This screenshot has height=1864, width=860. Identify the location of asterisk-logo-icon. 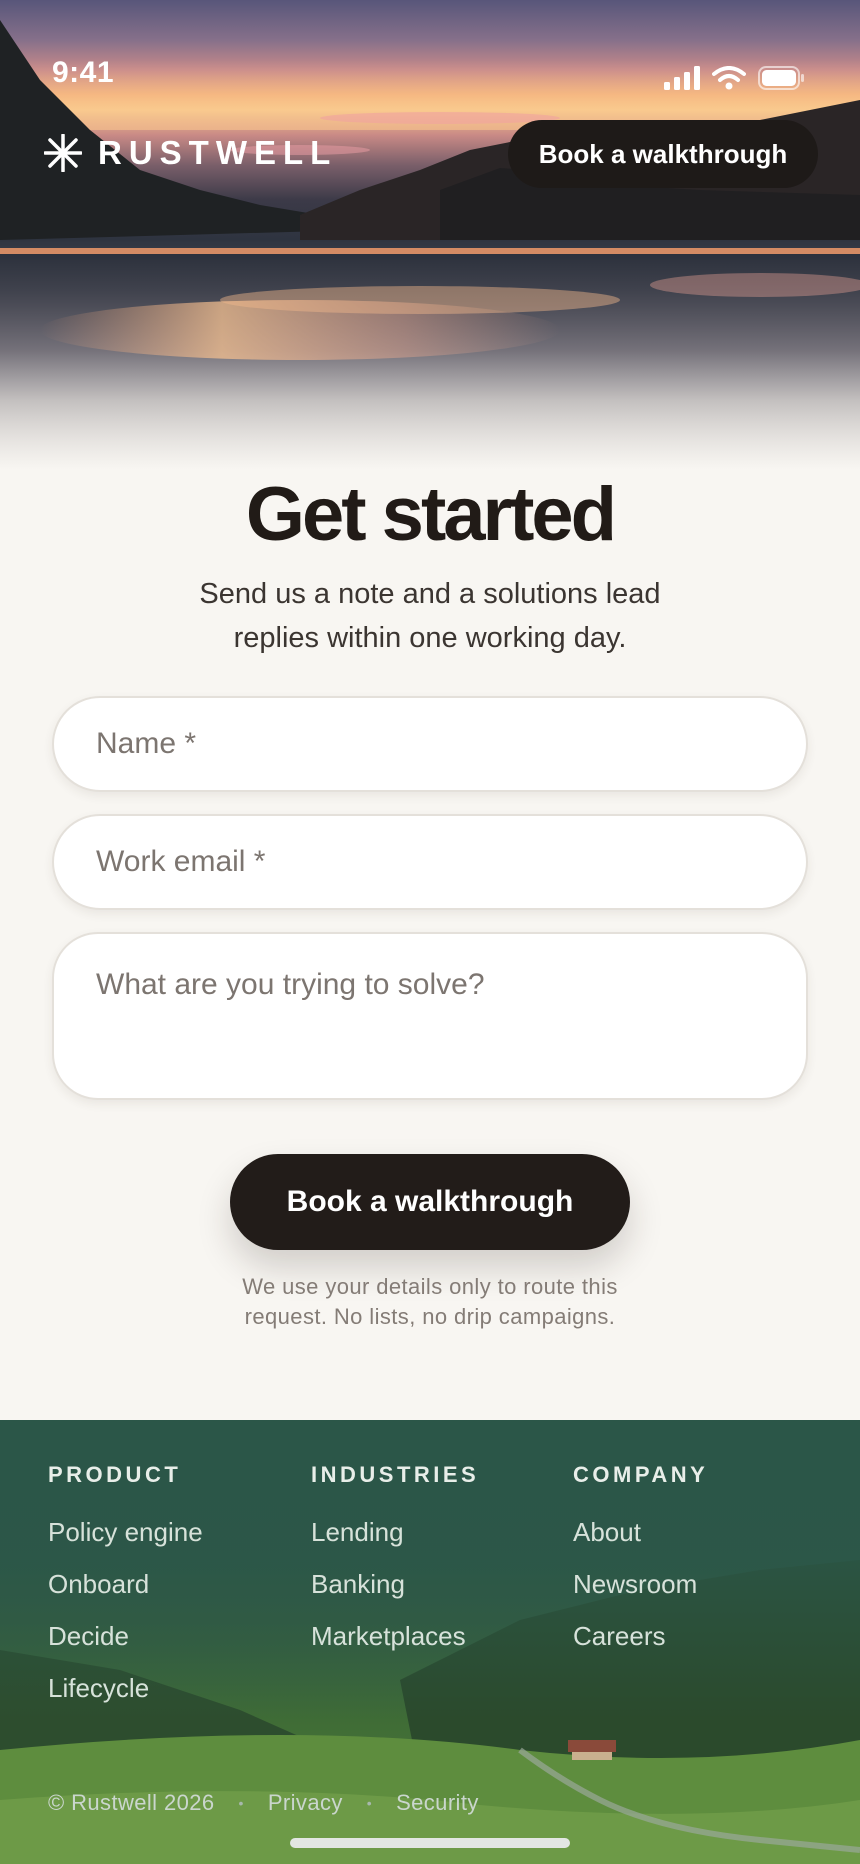
(63, 153).